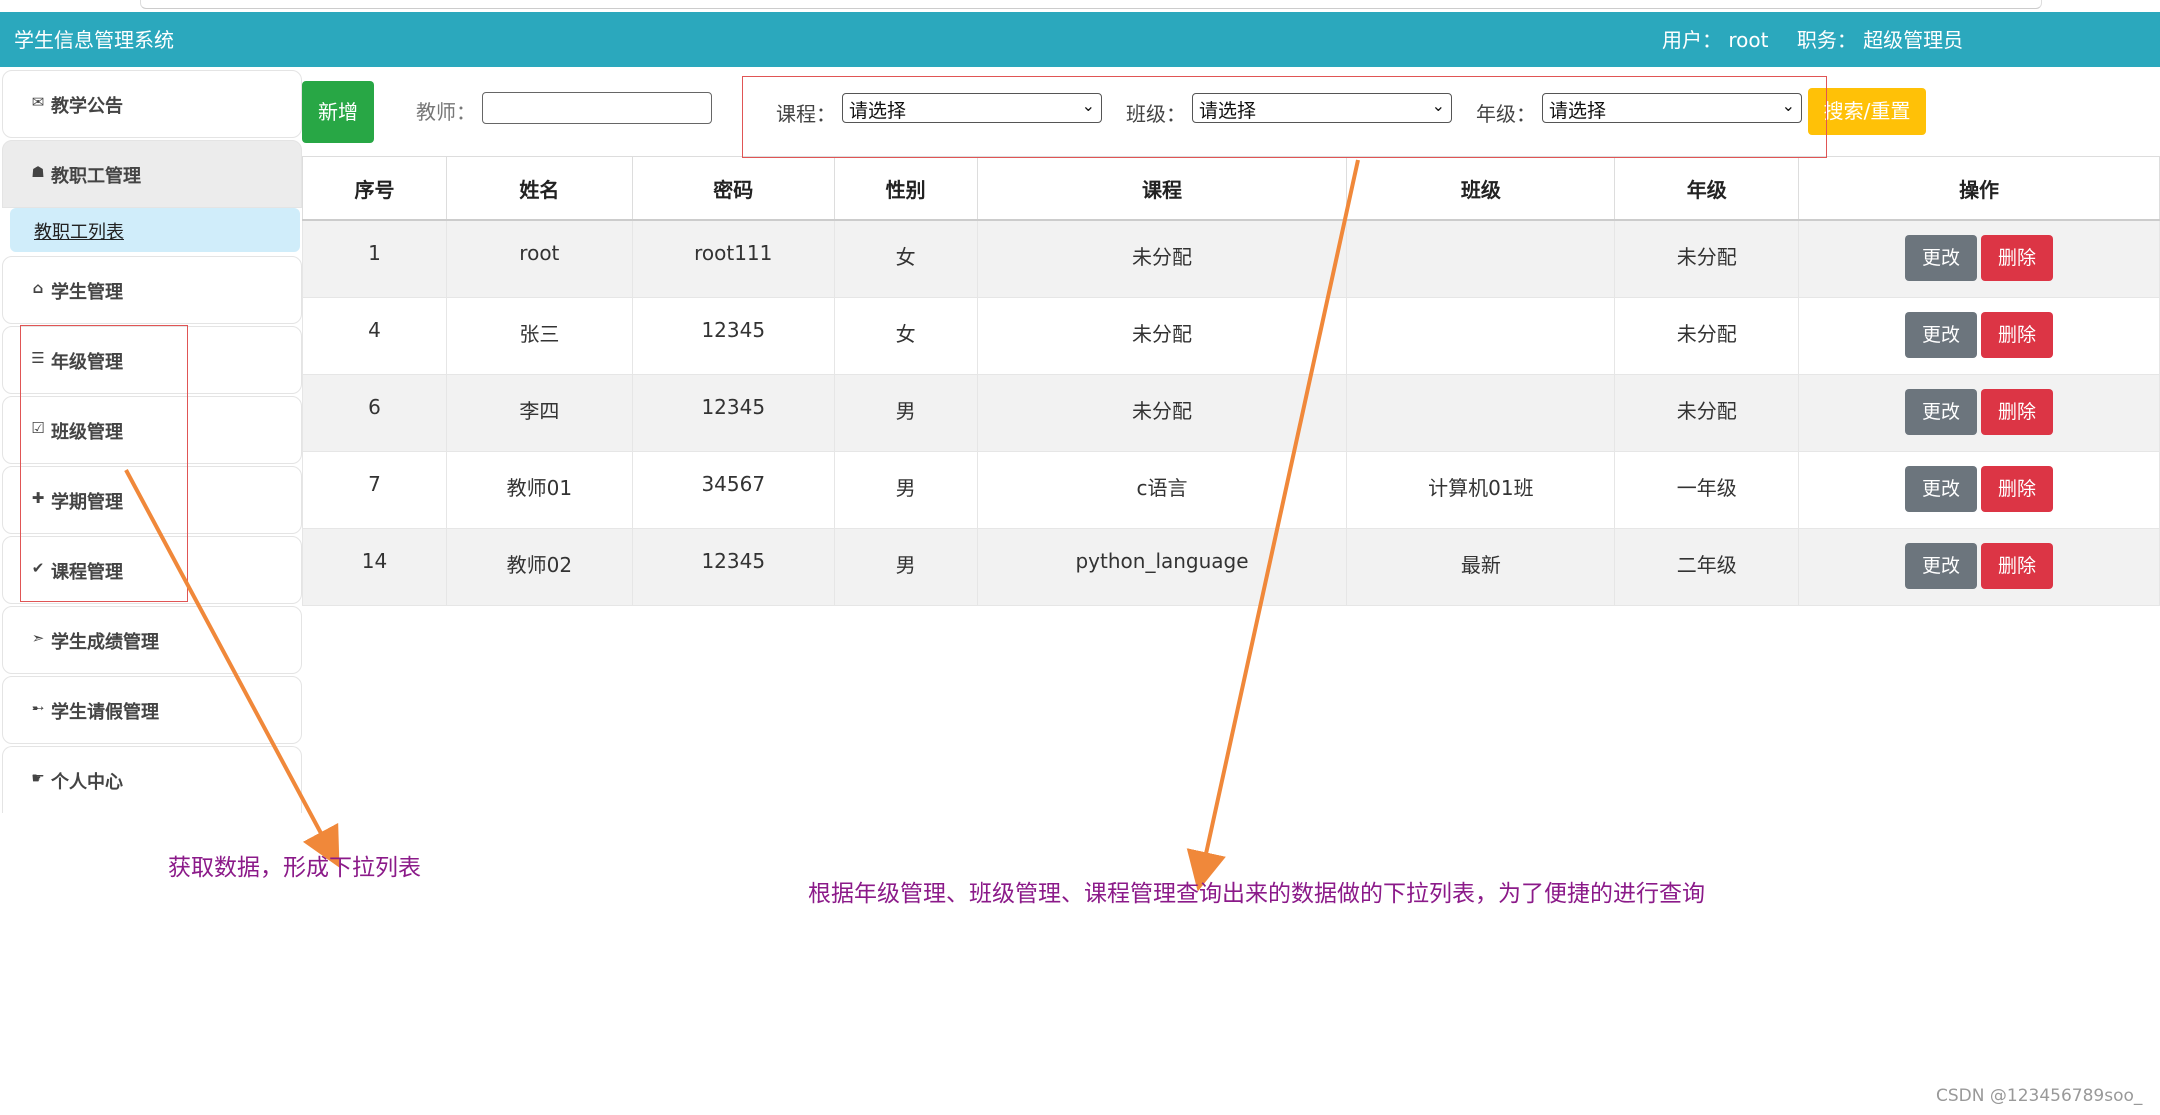 Image resolution: width=2160 pixels, height=1115 pixels. Describe the element at coordinates (1273, 525) in the screenshot. I see `right-annotation-arrow` at that location.